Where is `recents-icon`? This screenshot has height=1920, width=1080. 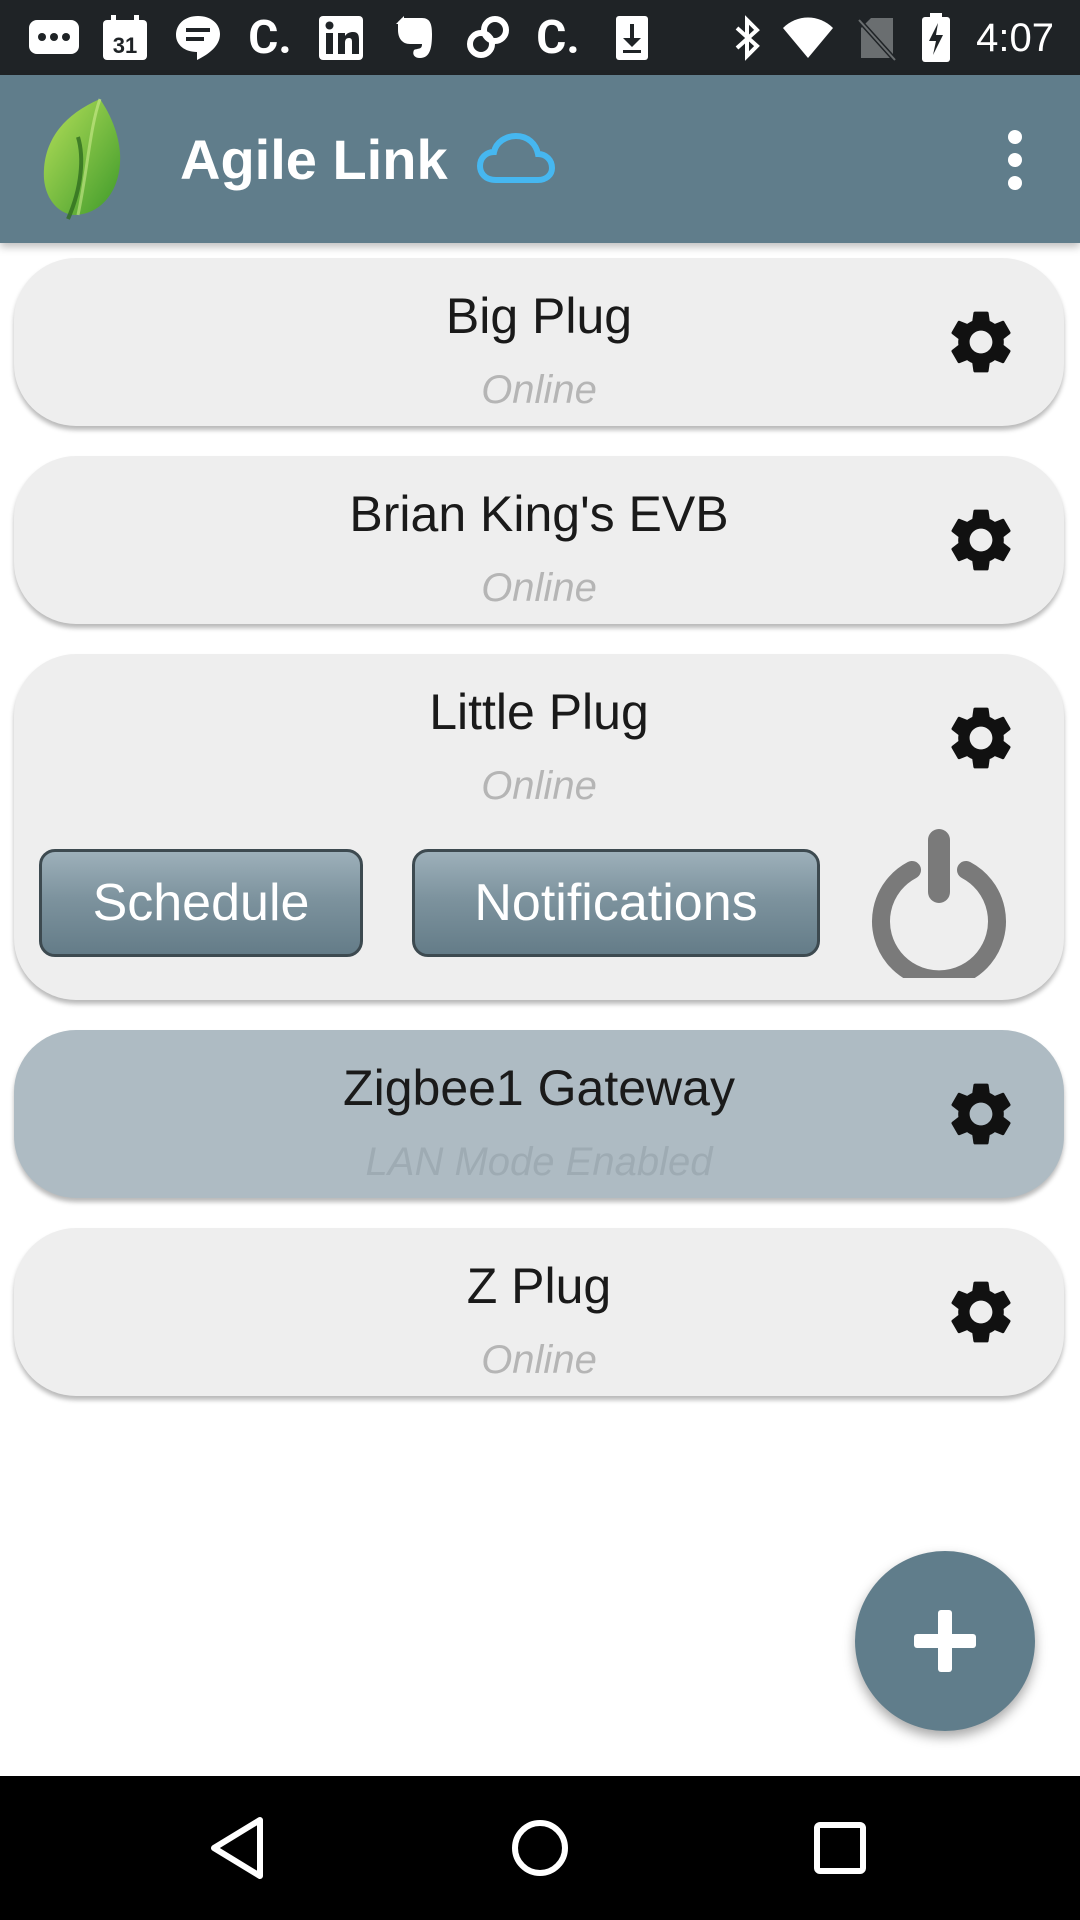
recents-icon is located at coordinates (840, 1848).